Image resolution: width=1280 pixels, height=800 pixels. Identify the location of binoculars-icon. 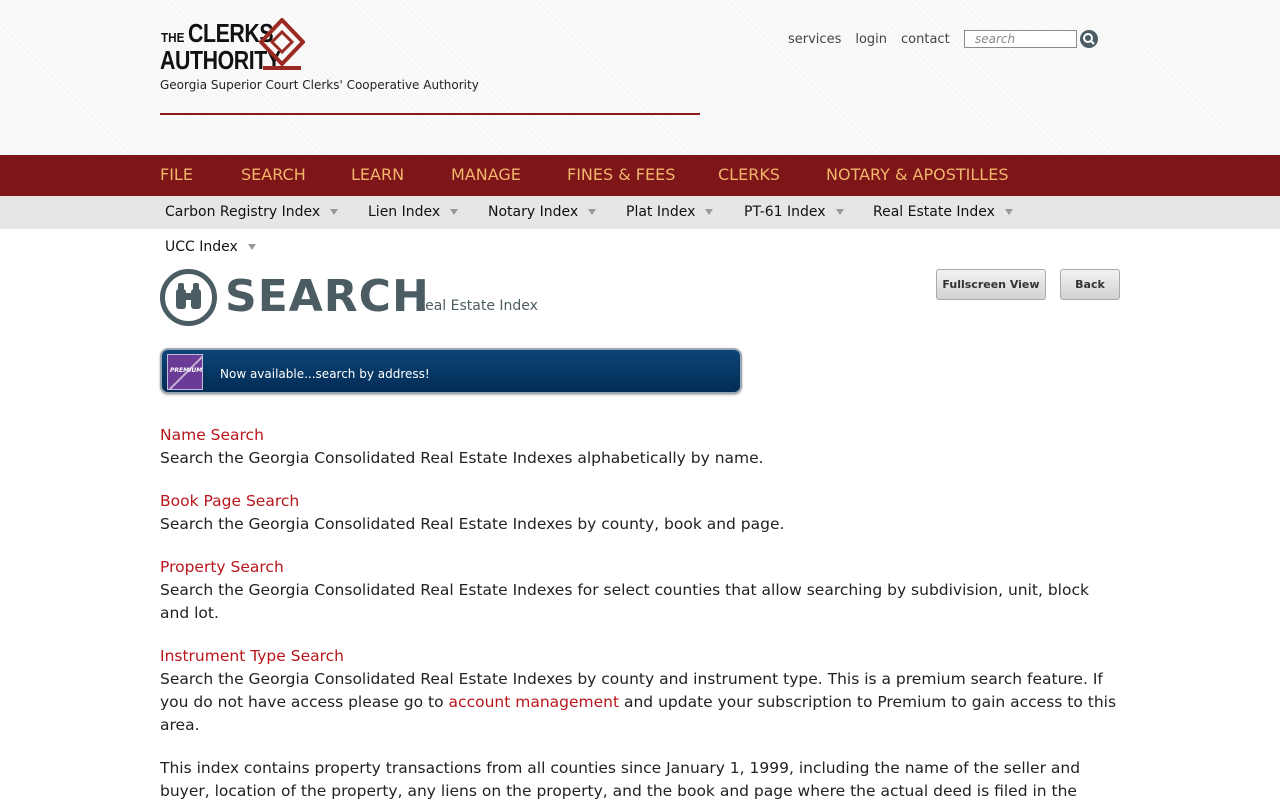
(188, 297).